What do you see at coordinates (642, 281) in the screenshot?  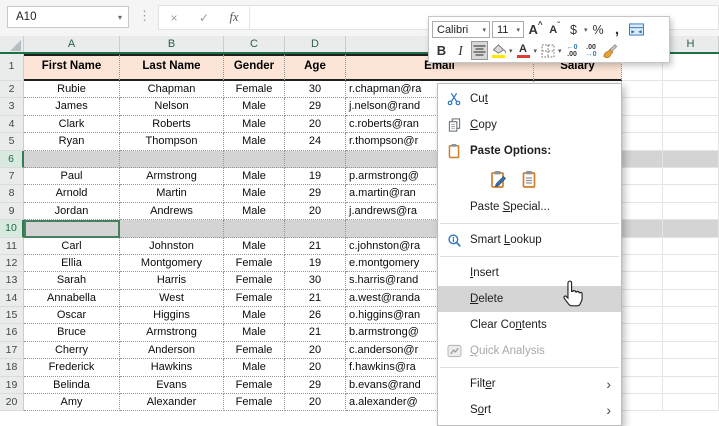 I see `cell-G13` at bounding box center [642, 281].